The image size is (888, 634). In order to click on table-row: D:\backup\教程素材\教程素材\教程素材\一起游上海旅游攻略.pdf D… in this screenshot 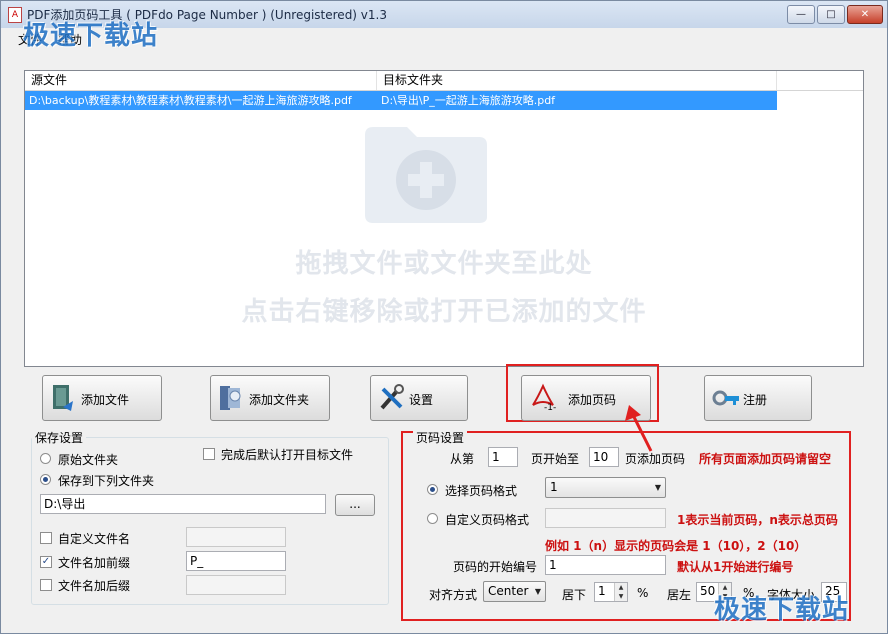, I will do `click(401, 100)`.